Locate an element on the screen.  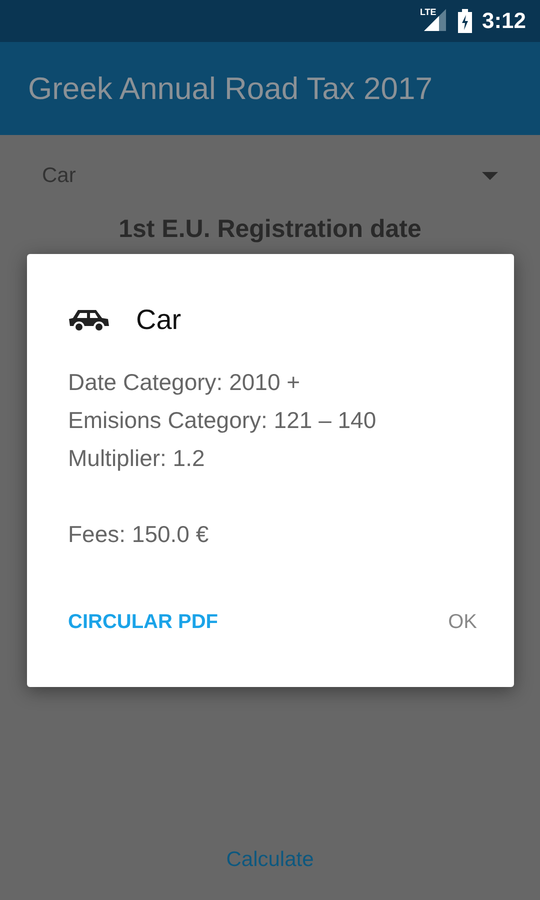
info-line: Multiplier: 1.2 is located at coordinates (137, 458).